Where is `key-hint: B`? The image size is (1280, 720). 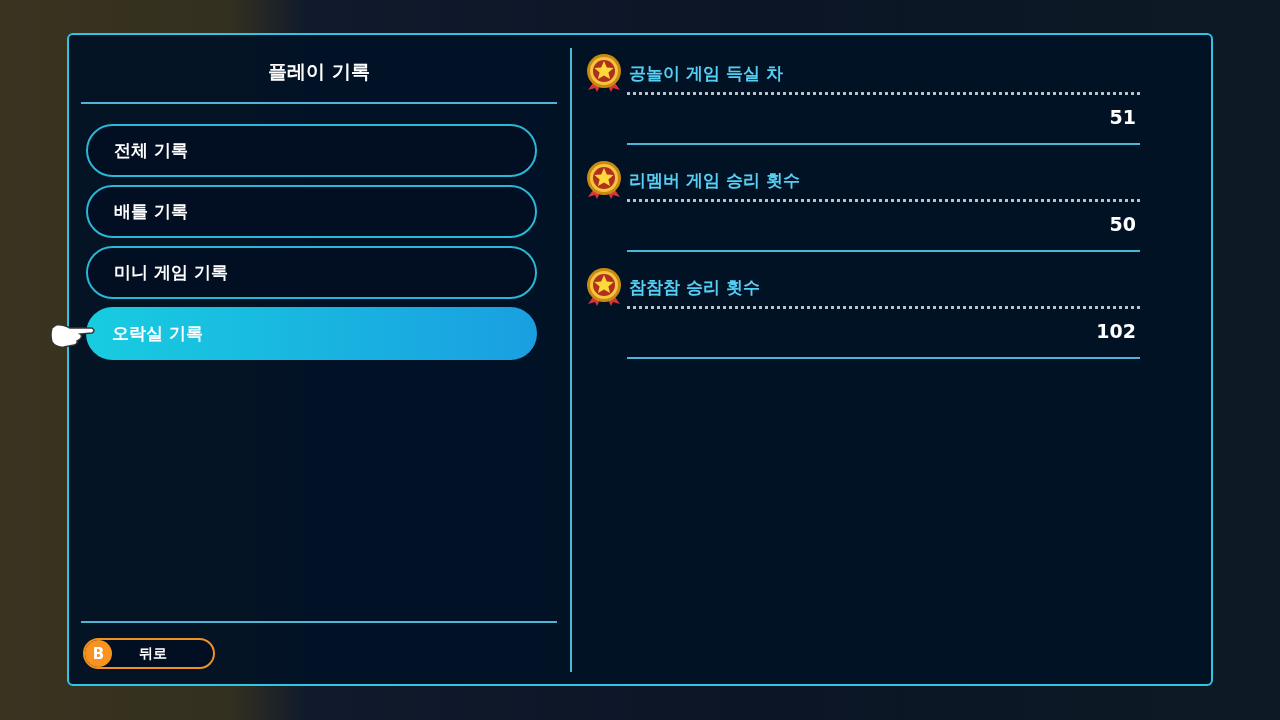
key-hint: B is located at coordinates (98, 653).